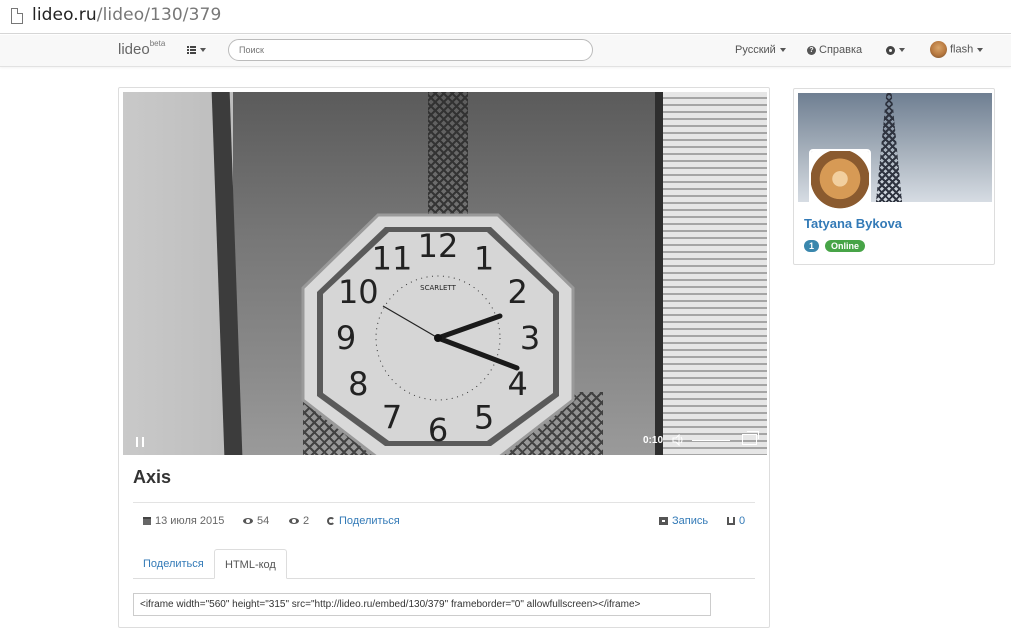  I want to click on brand-beta: beta, so click(157, 43).